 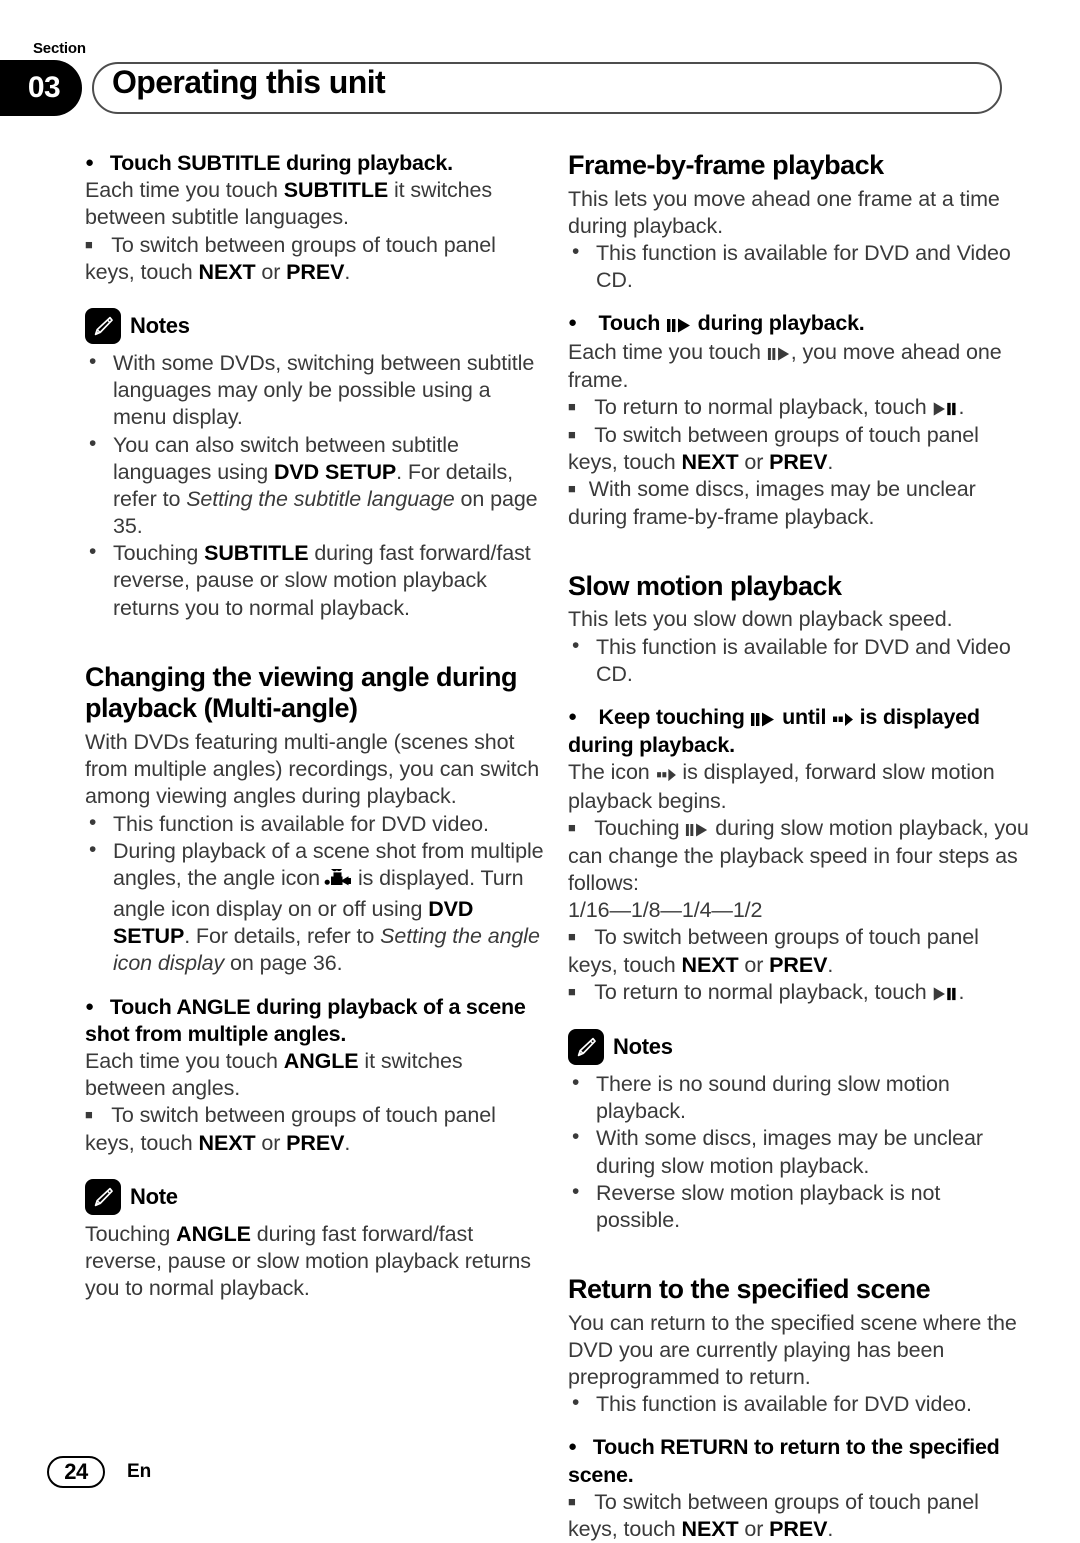 What do you see at coordinates (336, 190) in the screenshot?
I see `subtitle-keyword: SUBTITLE` at bounding box center [336, 190].